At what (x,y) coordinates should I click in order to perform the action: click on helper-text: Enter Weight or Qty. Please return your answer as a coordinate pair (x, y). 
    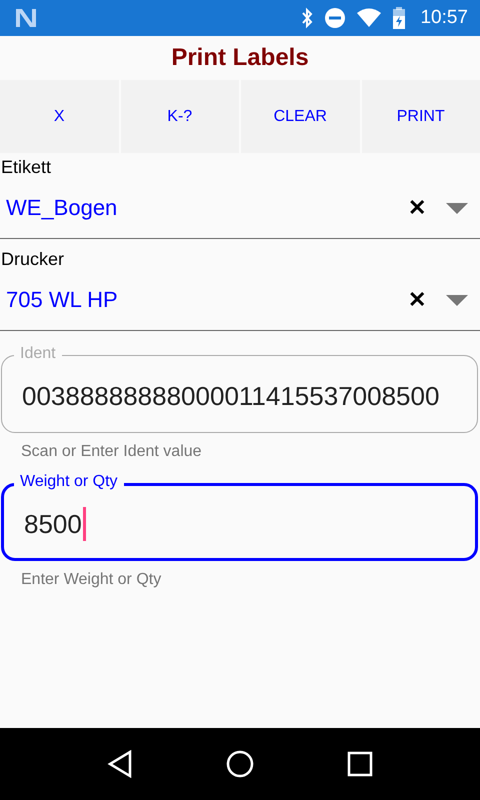
    Looking at the image, I should click on (91, 580).